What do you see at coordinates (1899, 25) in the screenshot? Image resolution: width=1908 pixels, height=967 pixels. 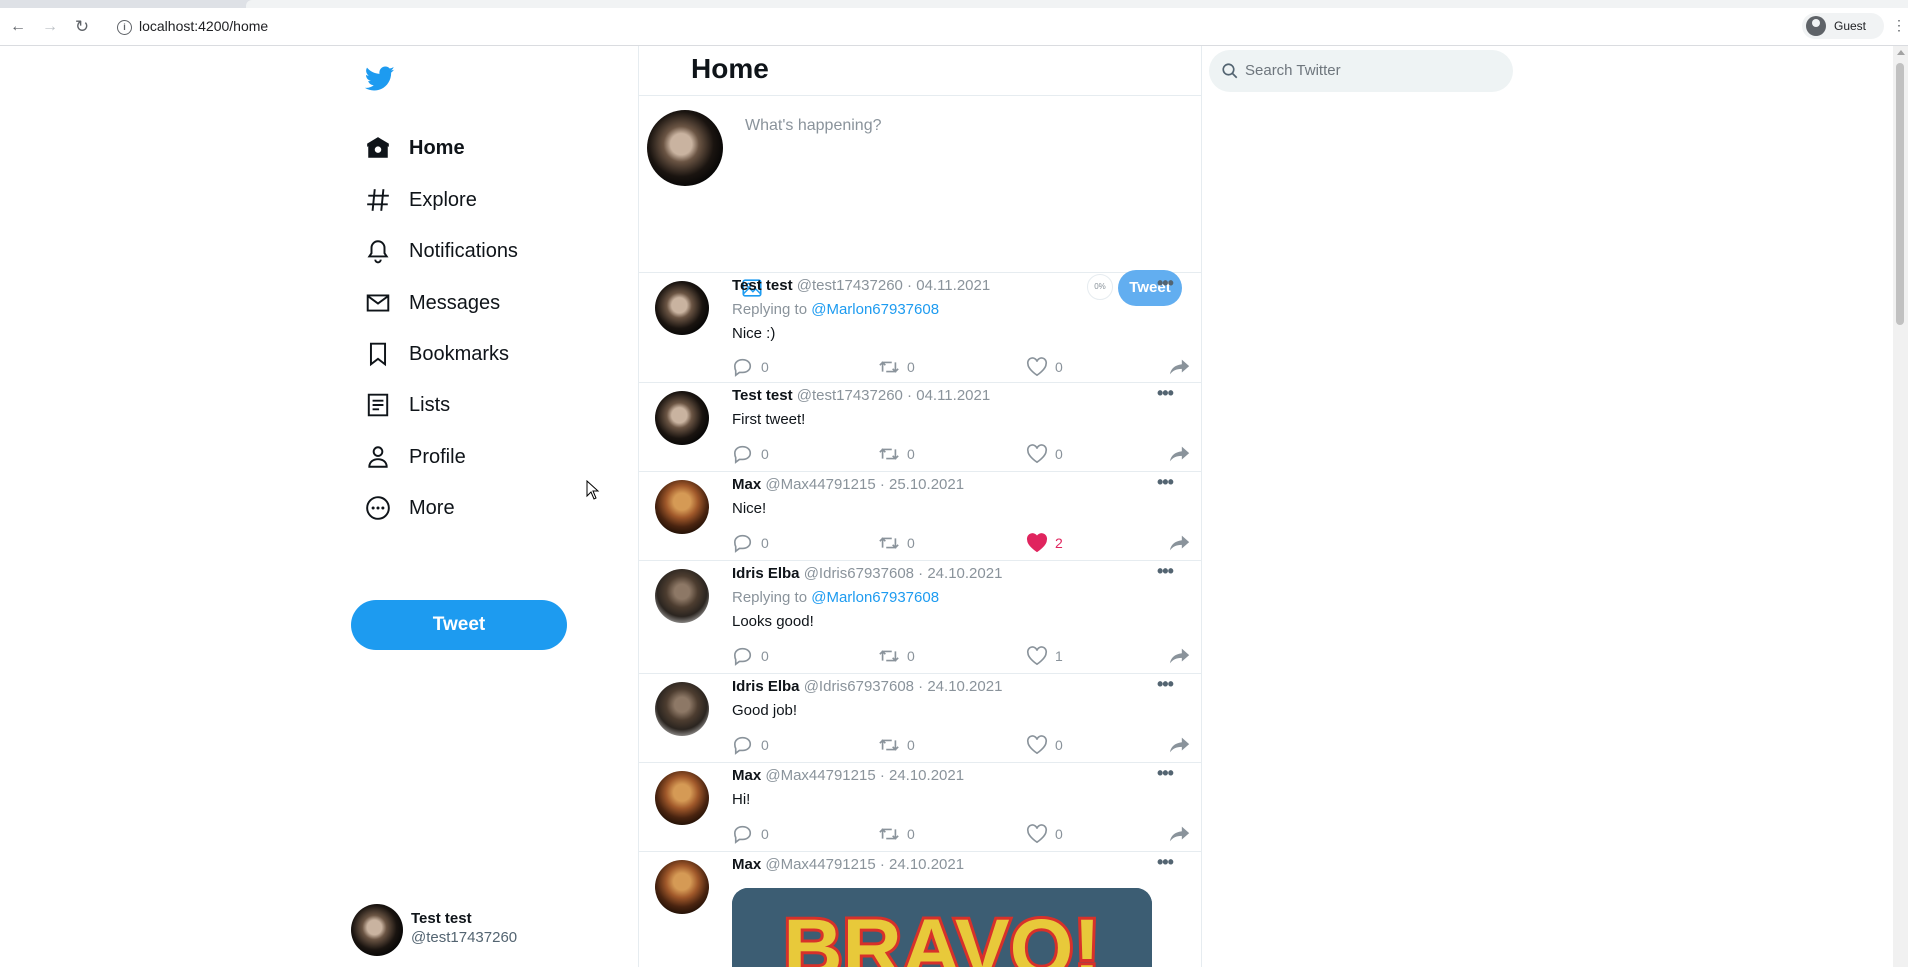 I see `browser-menu-icon: ⋮` at bounding box center [1899, 25].